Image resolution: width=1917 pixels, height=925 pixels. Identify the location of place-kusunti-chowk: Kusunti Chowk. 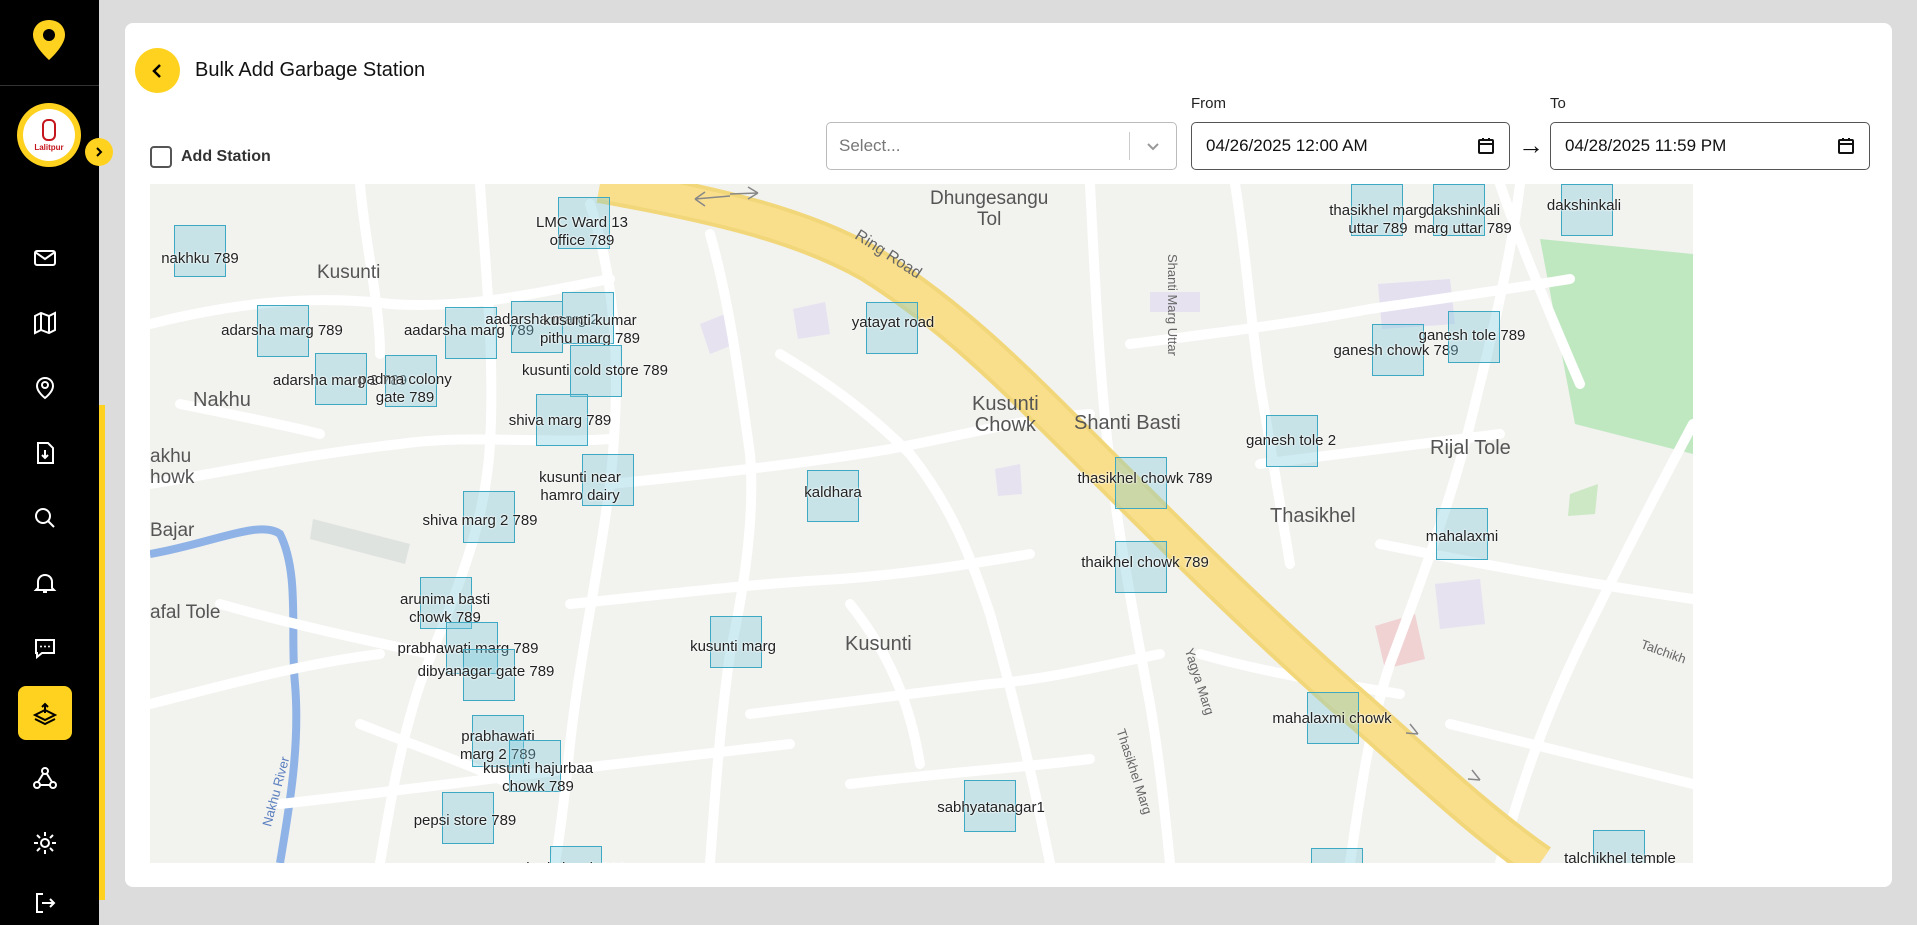
(1005, 414).